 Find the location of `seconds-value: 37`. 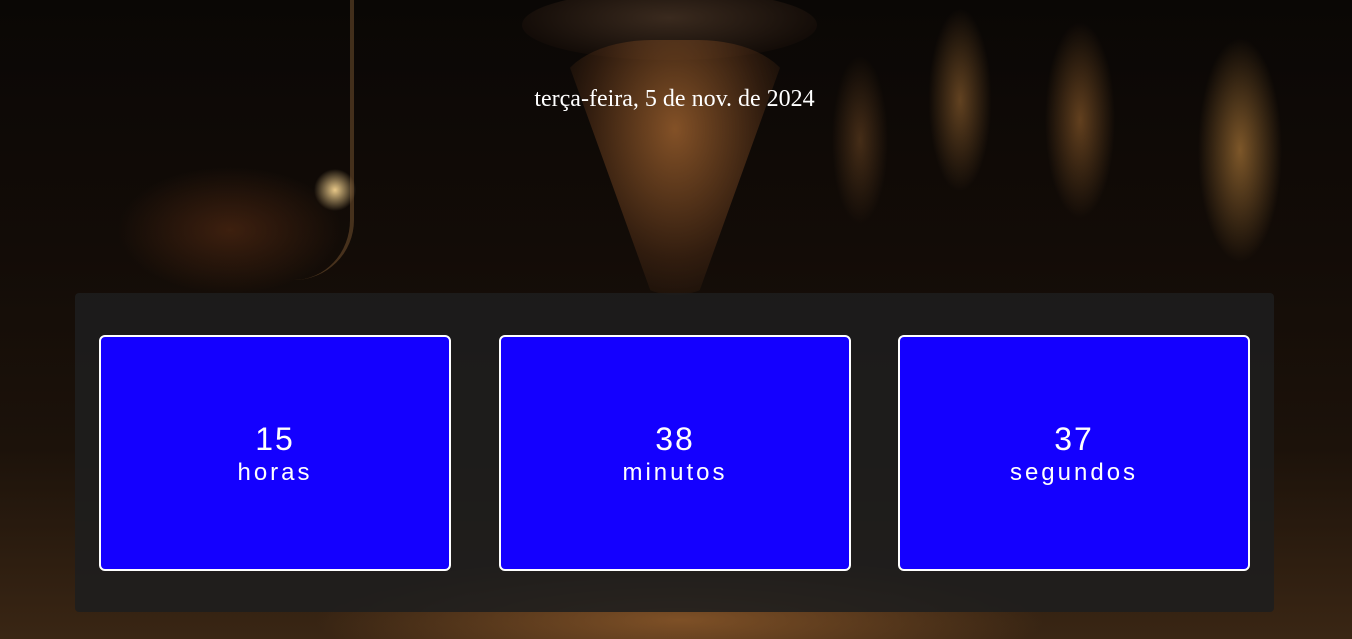

seconds-value: 37 is located at coordinates (1074, 439).